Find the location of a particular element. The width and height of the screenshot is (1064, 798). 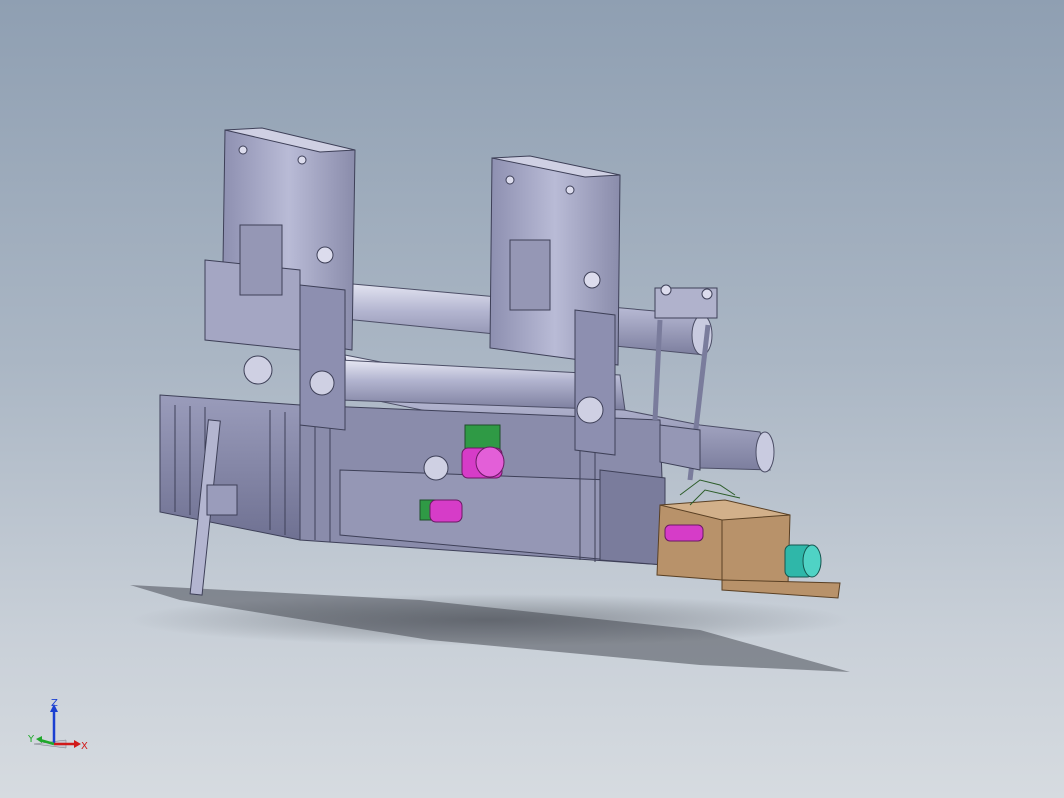

hydraulic-station is located at coordinates (748, 539).